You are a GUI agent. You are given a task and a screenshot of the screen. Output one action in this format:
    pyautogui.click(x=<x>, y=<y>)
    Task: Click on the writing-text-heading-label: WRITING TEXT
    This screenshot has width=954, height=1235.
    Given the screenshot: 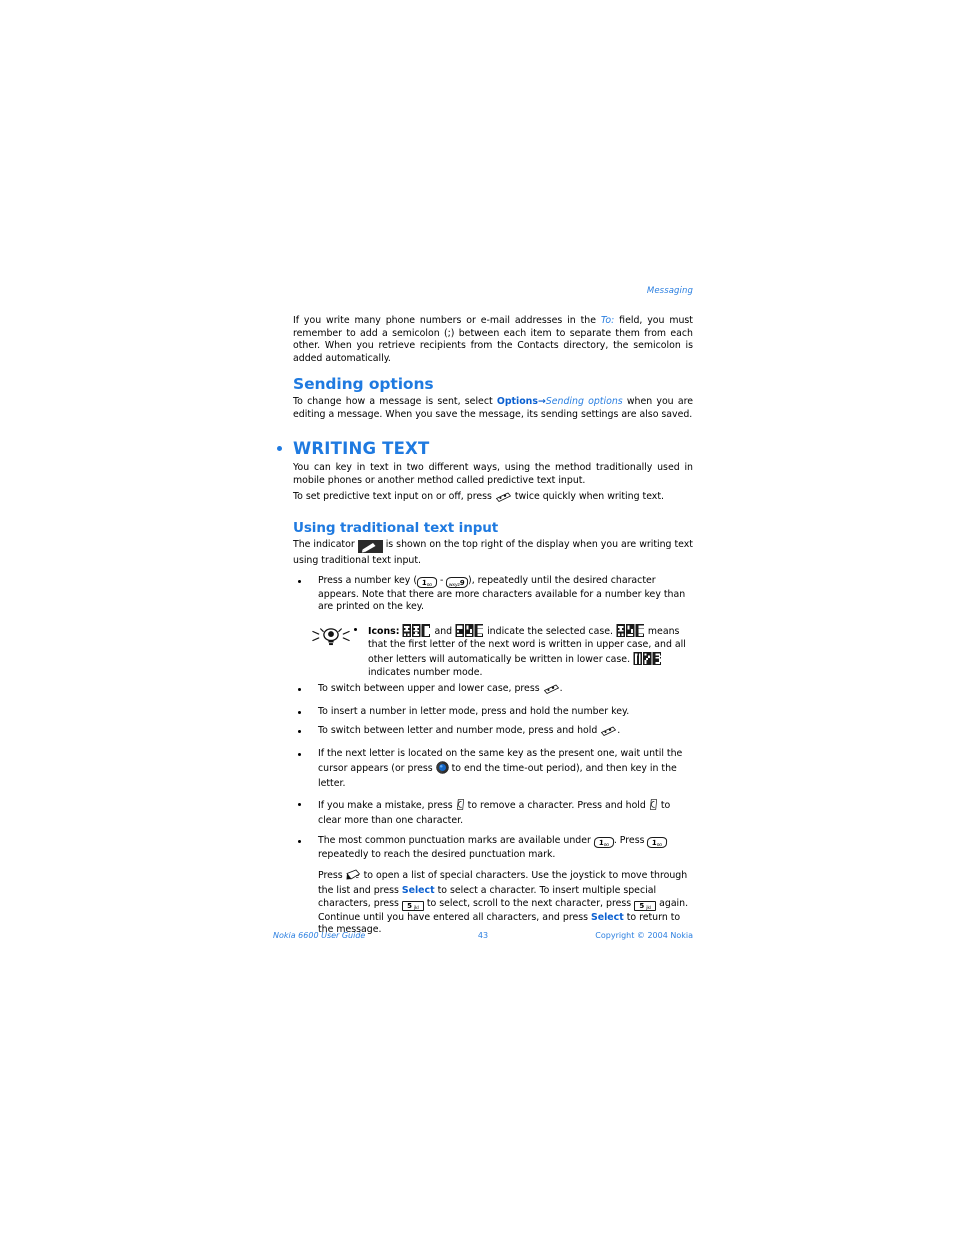 What is the action you would take?
    pyautogui.click(x=361, y=449)
    